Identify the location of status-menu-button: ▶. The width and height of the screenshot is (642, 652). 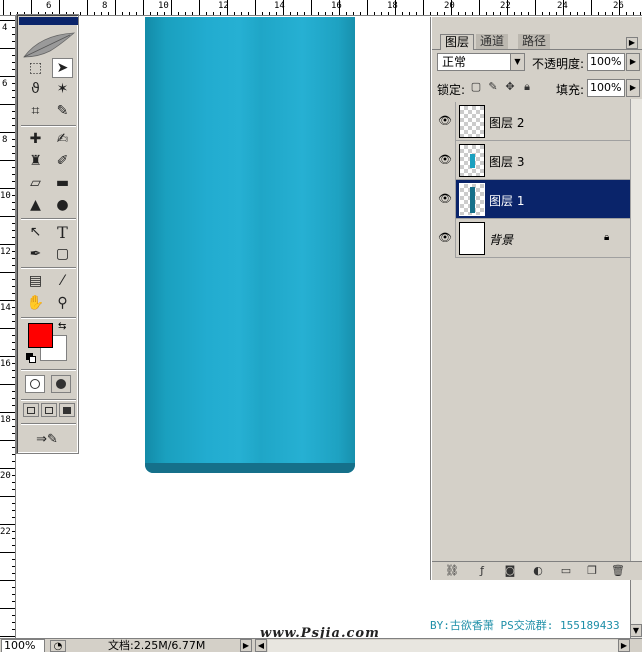
(246, 645).